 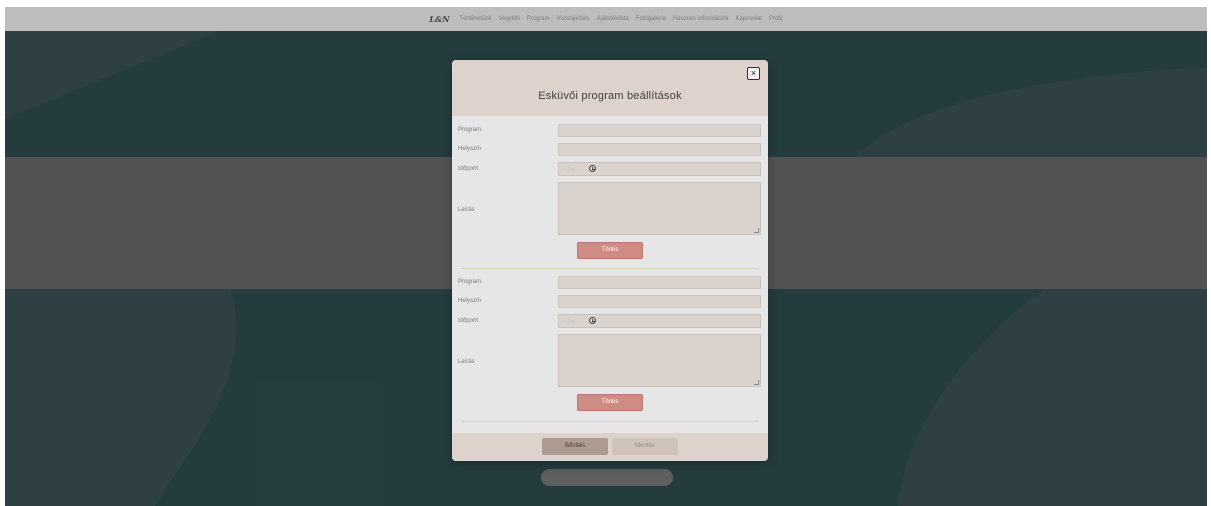 What do you see at coordinates (610, 88) in the screenshot?
I see `modal-header: × Esküvői program beállítások` at bounding box center [610, 88].